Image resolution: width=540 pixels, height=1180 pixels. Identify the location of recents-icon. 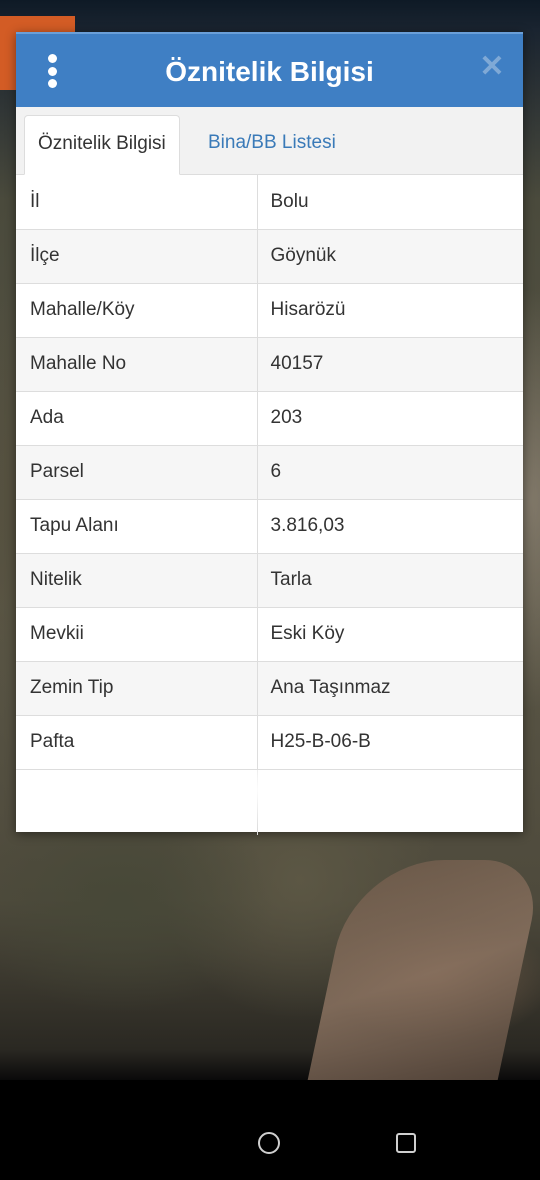
(406, 1143).